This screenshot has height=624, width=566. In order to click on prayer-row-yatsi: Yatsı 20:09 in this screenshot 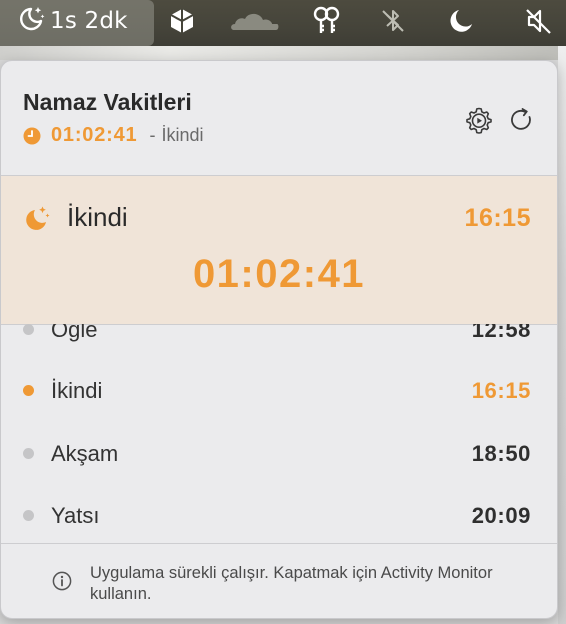, I will do `click(279, 516)`.